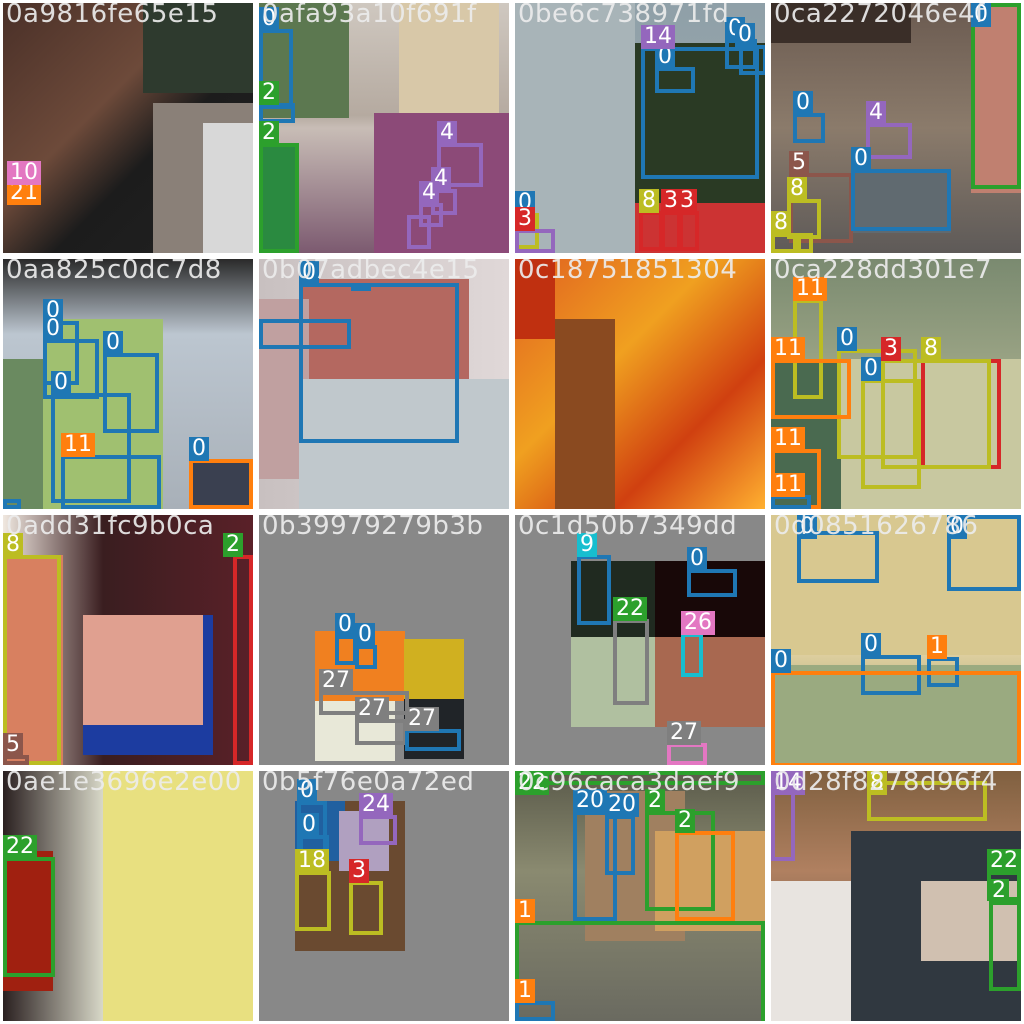 This screenshot has width=1024, height=1024. Describe the element at coordinates (112, 16) in the screenshot. I see `tile-filename: 0a9816fe65e15` at that location.